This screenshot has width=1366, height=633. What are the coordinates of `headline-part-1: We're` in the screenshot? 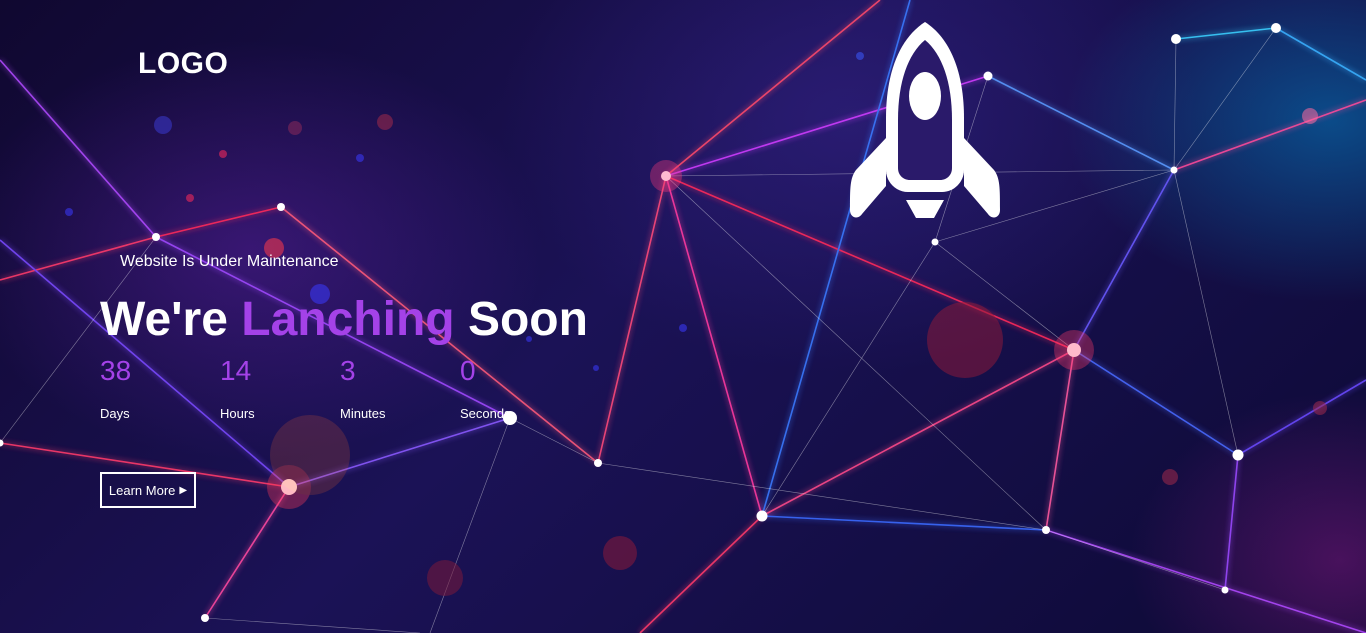 It's located at (164, 319).